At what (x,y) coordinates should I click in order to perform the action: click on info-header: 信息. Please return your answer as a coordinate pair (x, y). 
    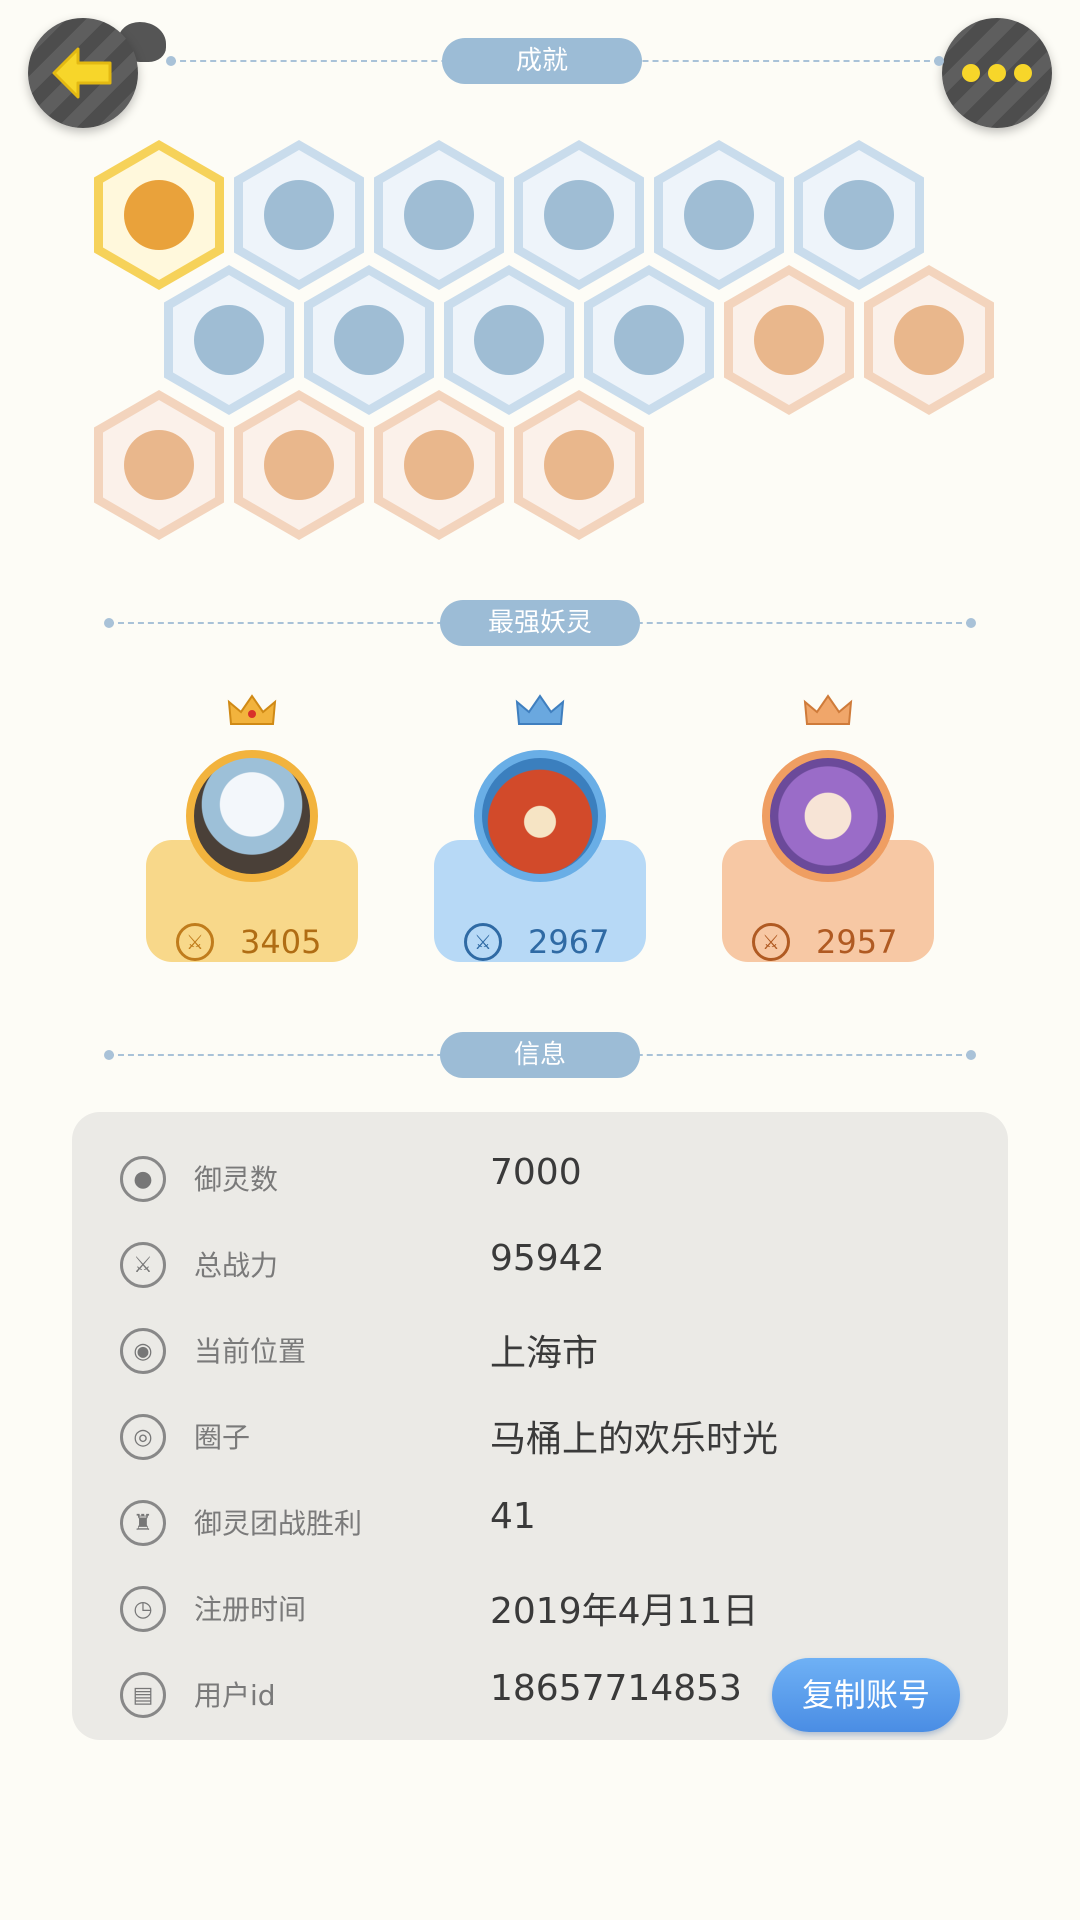
    Looking at the image, I should click on (540, 1055).